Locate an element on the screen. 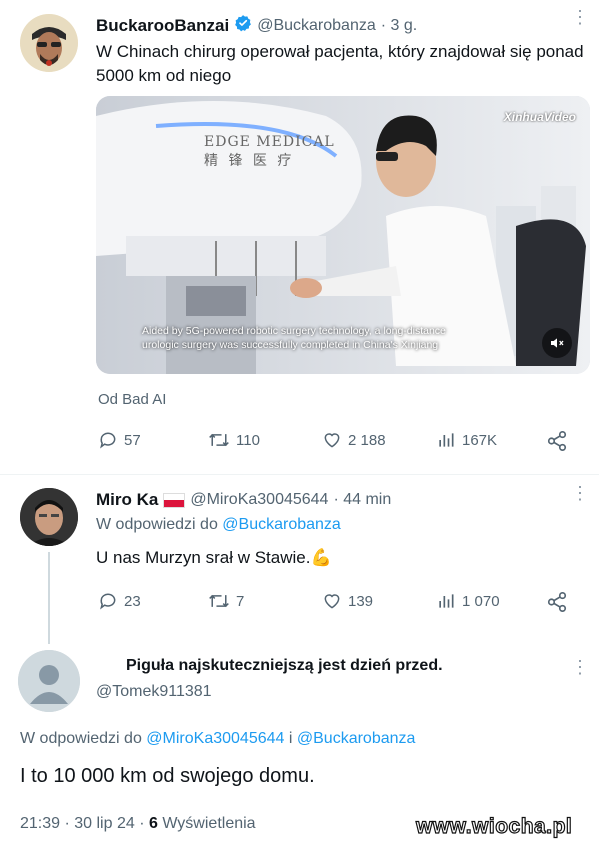 The width and height of the screenshot is (599, 851). volume-muted-icon is located at coordinates (557, 343).